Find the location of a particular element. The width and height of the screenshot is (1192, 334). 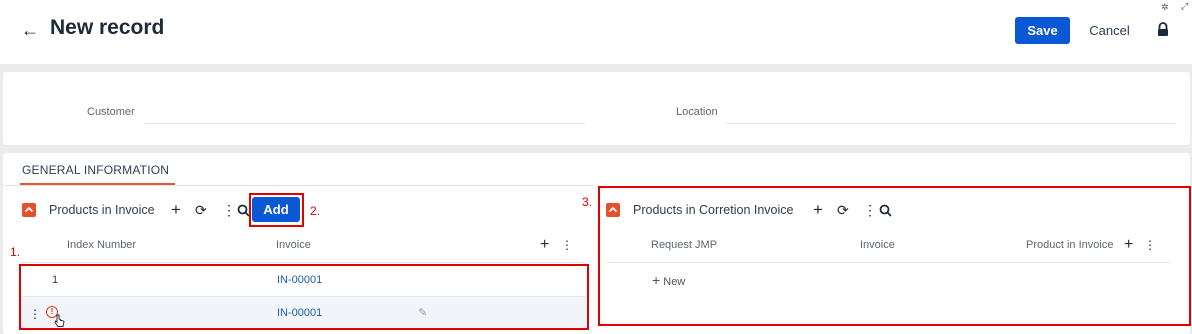

new-row-button: + New is located at coordinates (668, 280).